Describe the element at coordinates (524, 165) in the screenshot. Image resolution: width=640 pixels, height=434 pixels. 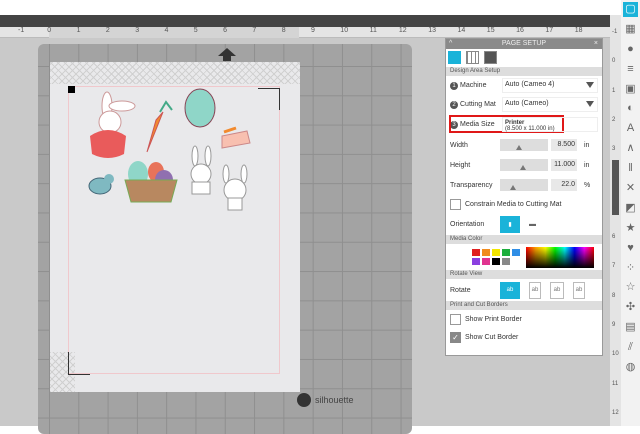
I see `height-slider` at that location.